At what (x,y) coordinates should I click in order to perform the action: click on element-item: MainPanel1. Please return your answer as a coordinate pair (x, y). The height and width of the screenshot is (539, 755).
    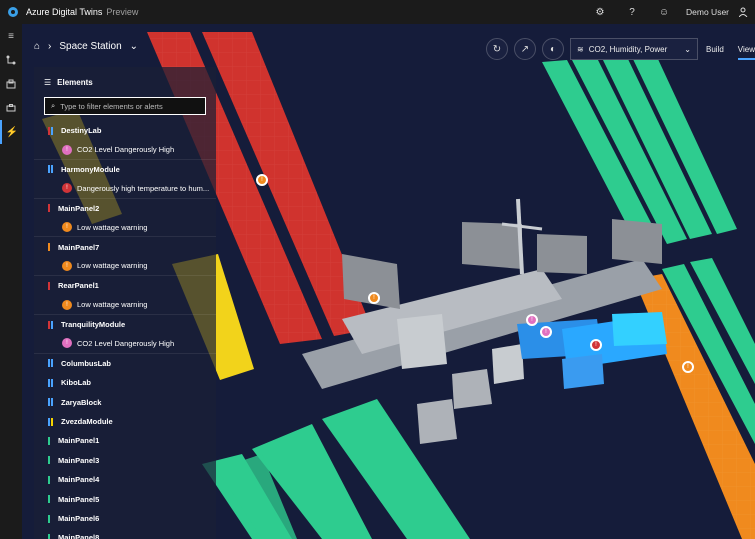
    Looking at the image, I should click on (125, 440).